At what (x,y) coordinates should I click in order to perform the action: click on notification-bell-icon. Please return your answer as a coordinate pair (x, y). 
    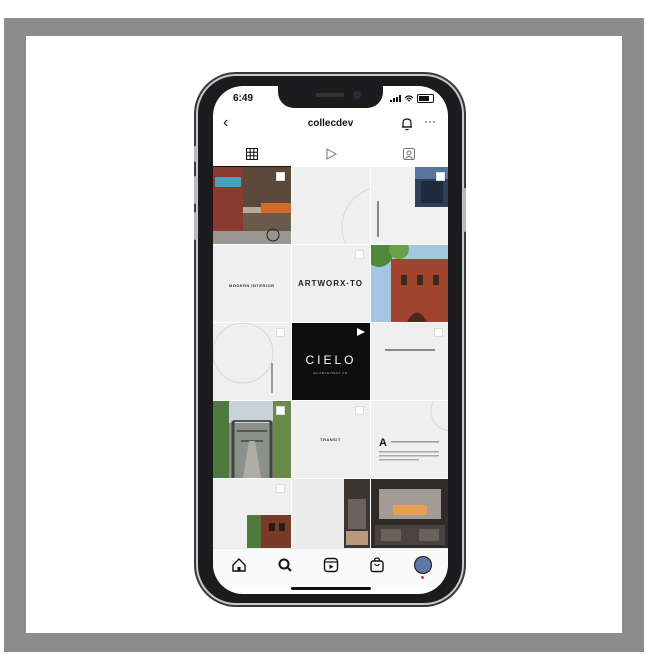
    Looking at the image, I should click on (407, 124).